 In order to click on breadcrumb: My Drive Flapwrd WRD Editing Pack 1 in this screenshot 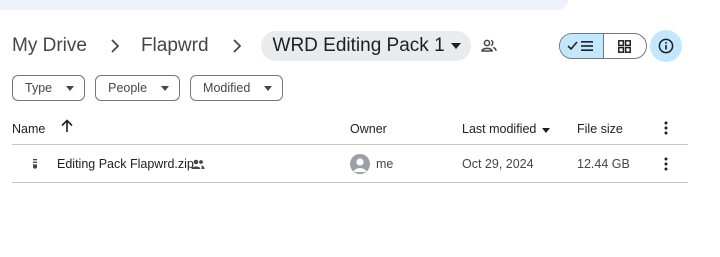, I will do `click(255, 46)`.